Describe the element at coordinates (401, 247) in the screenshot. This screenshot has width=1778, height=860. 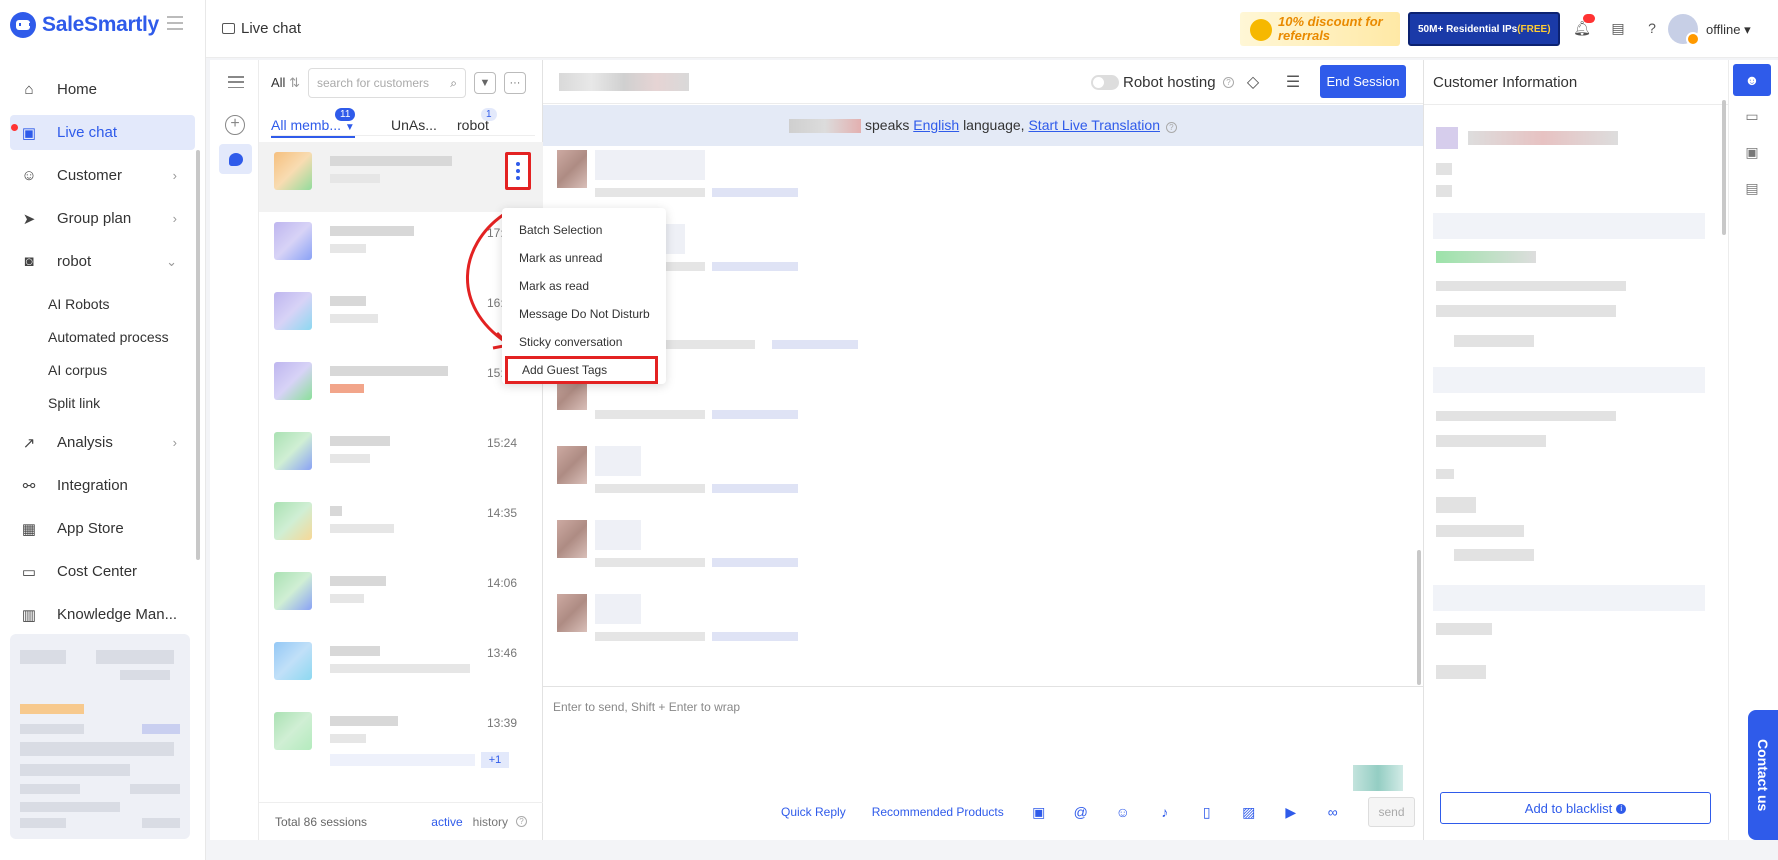
I see `session-item: 17:` at that location.